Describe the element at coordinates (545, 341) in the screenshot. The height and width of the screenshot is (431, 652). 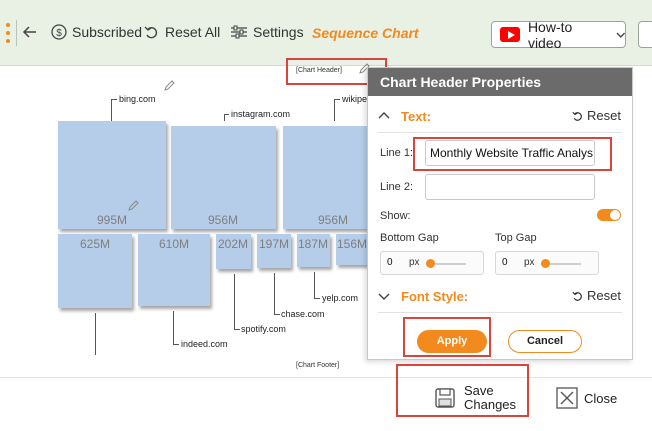
I see `cancel-button: Cancel` at that location.